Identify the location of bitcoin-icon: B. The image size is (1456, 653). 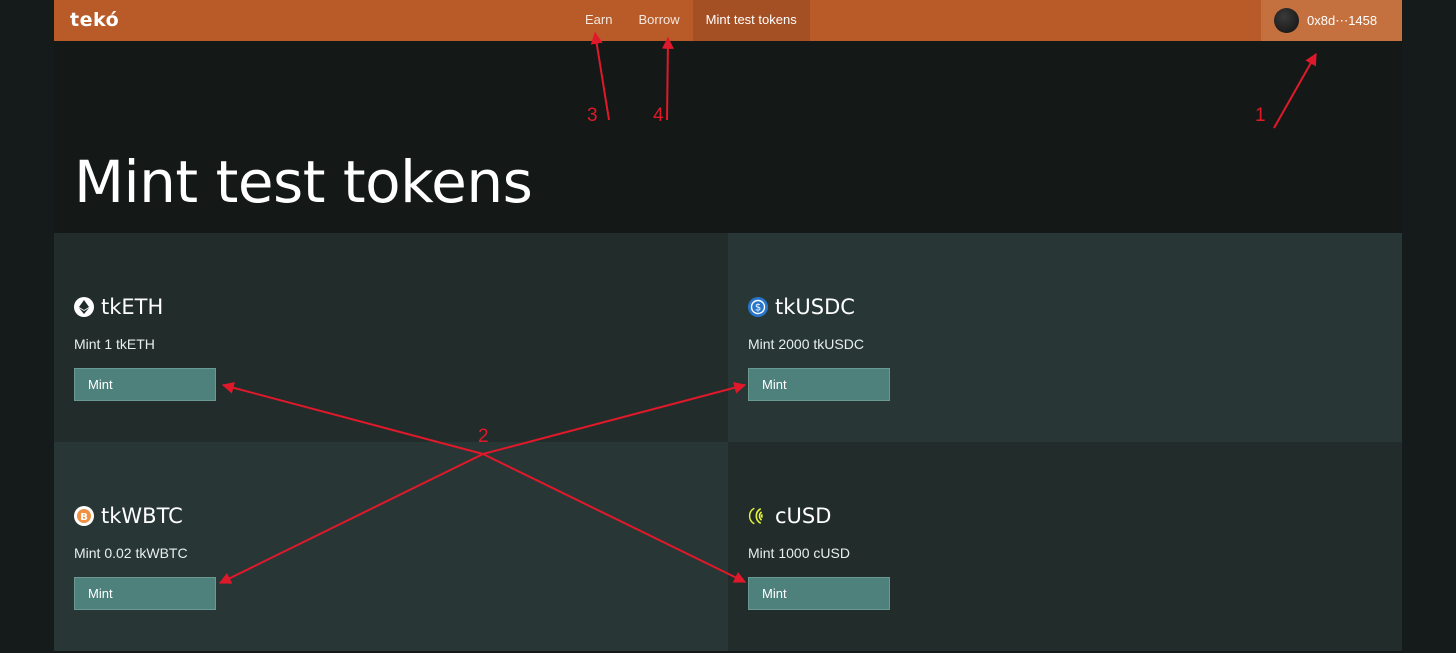
(84, 516).